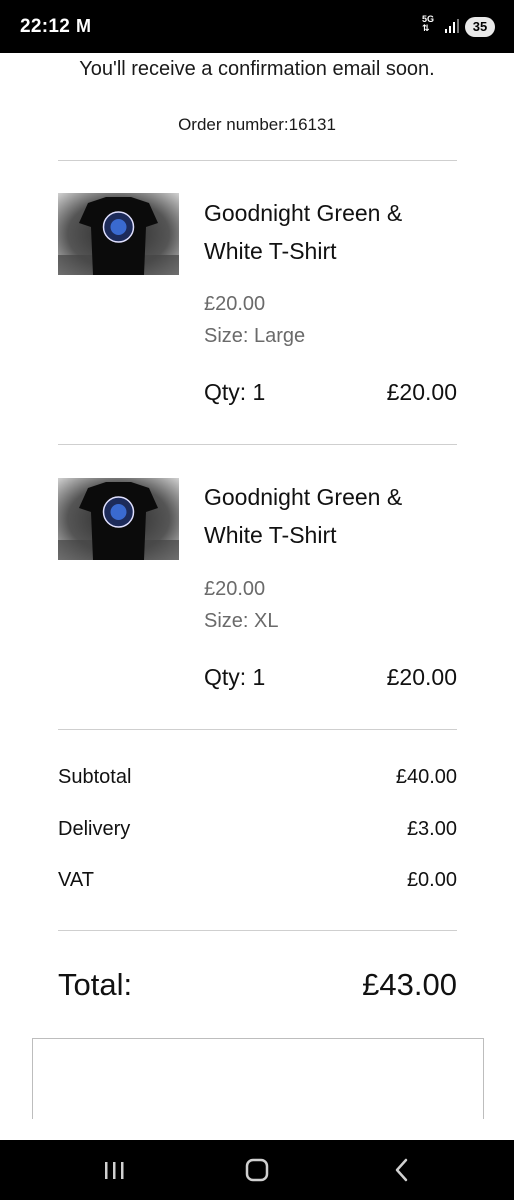 This screenshot has height=1200, width=514. I want to click on total-value: £43.00, so click(409, 984).